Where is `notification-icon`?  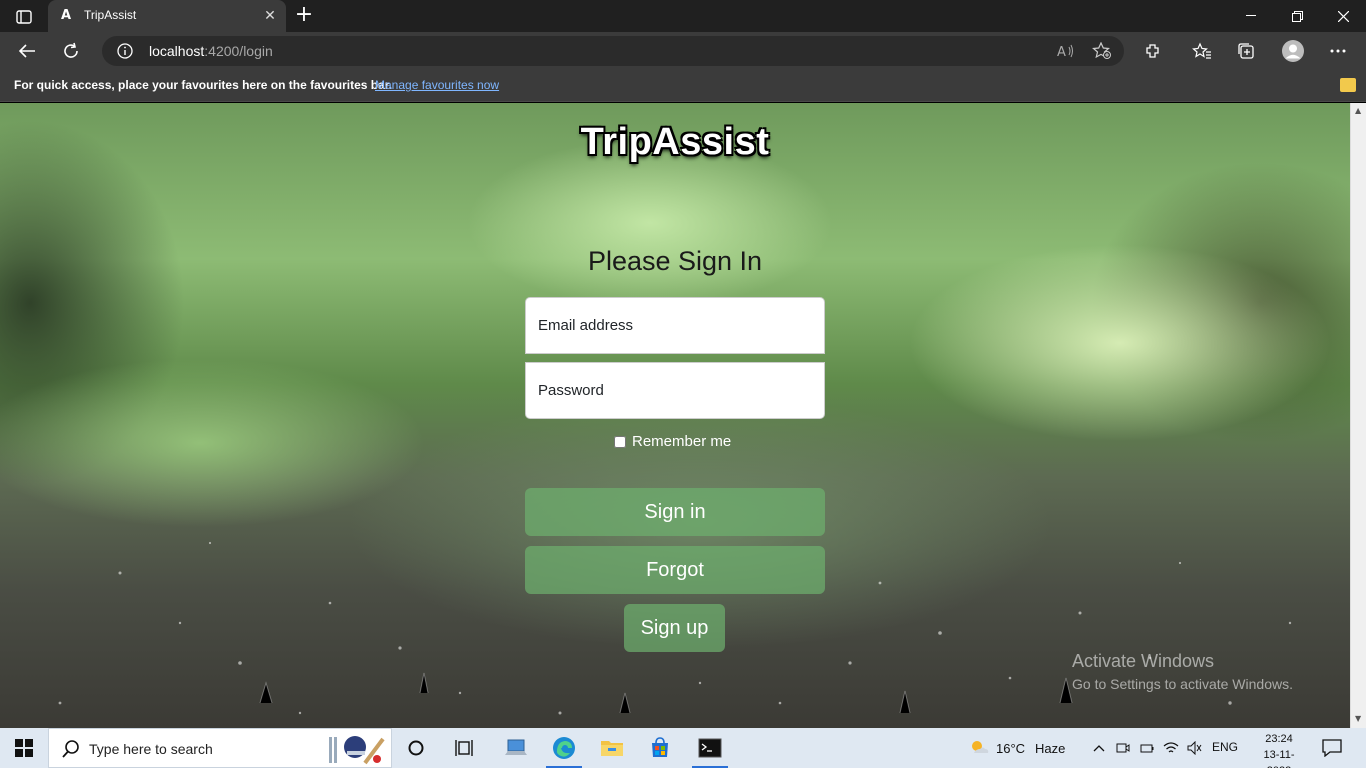 notification-icon is located at coordinates (1332, 748).